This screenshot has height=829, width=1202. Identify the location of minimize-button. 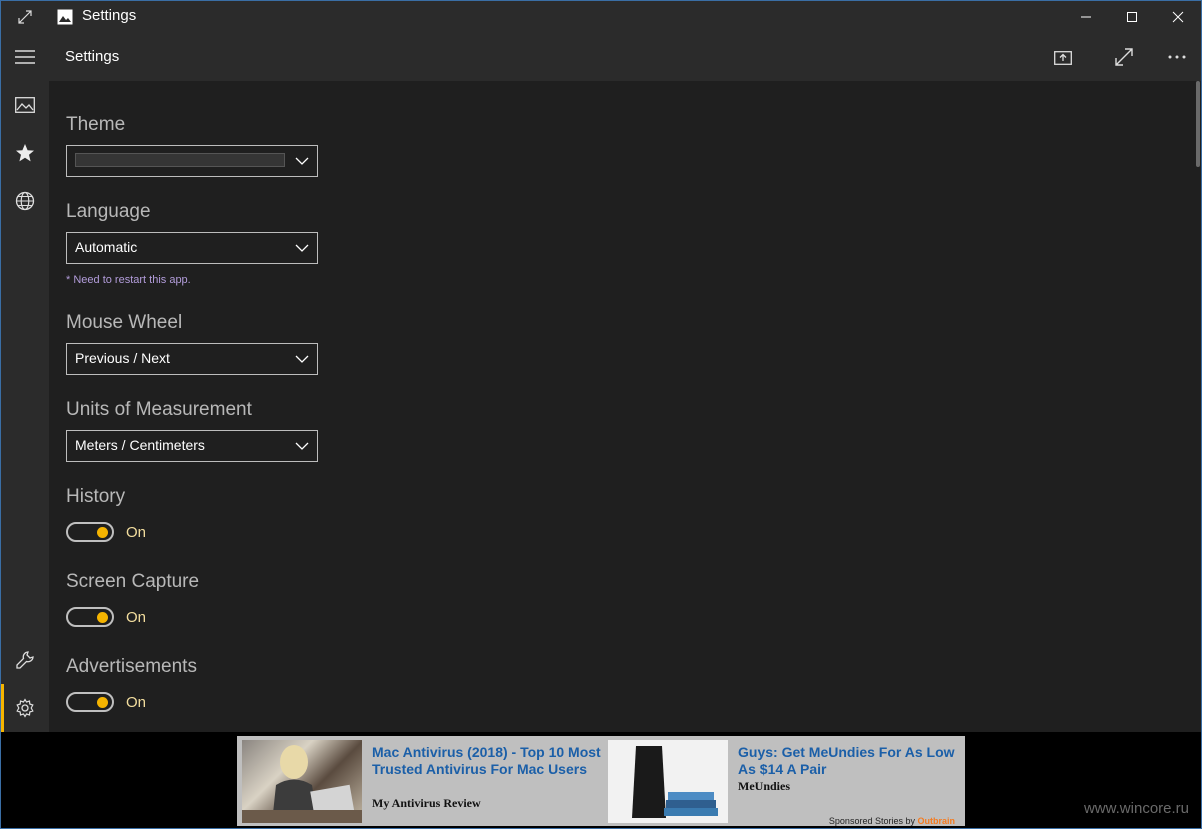
(1086, 17).